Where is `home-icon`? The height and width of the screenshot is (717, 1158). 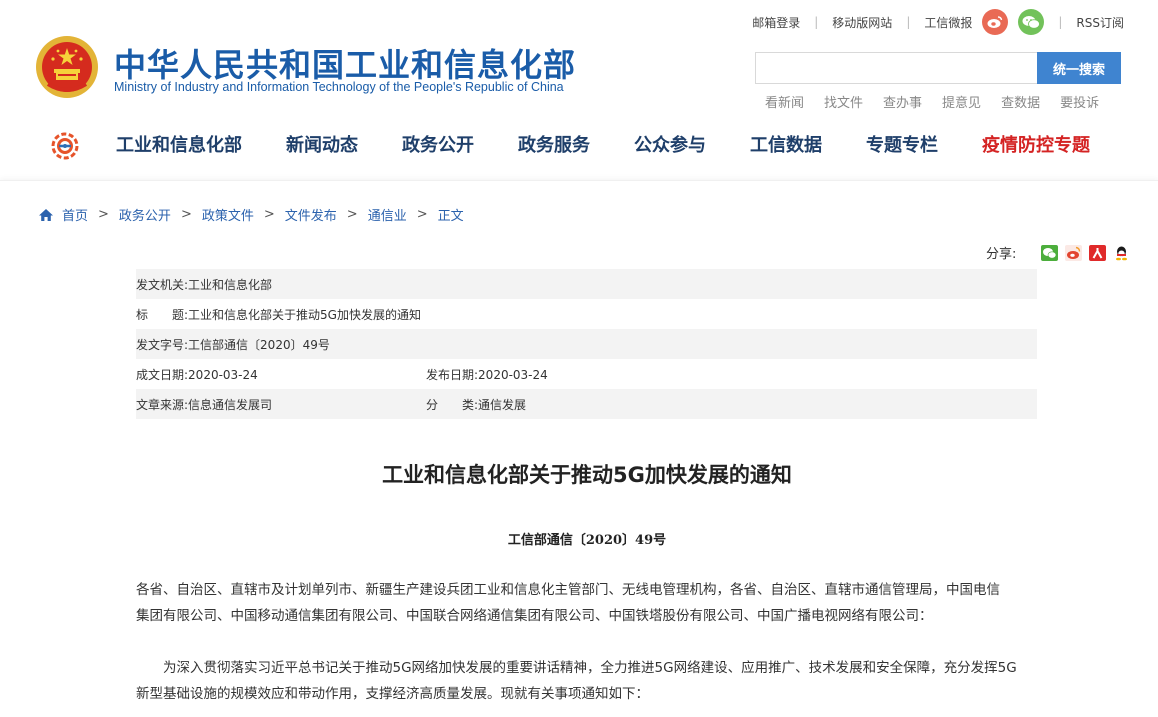
home-icon is located at coordinates (46, 215).